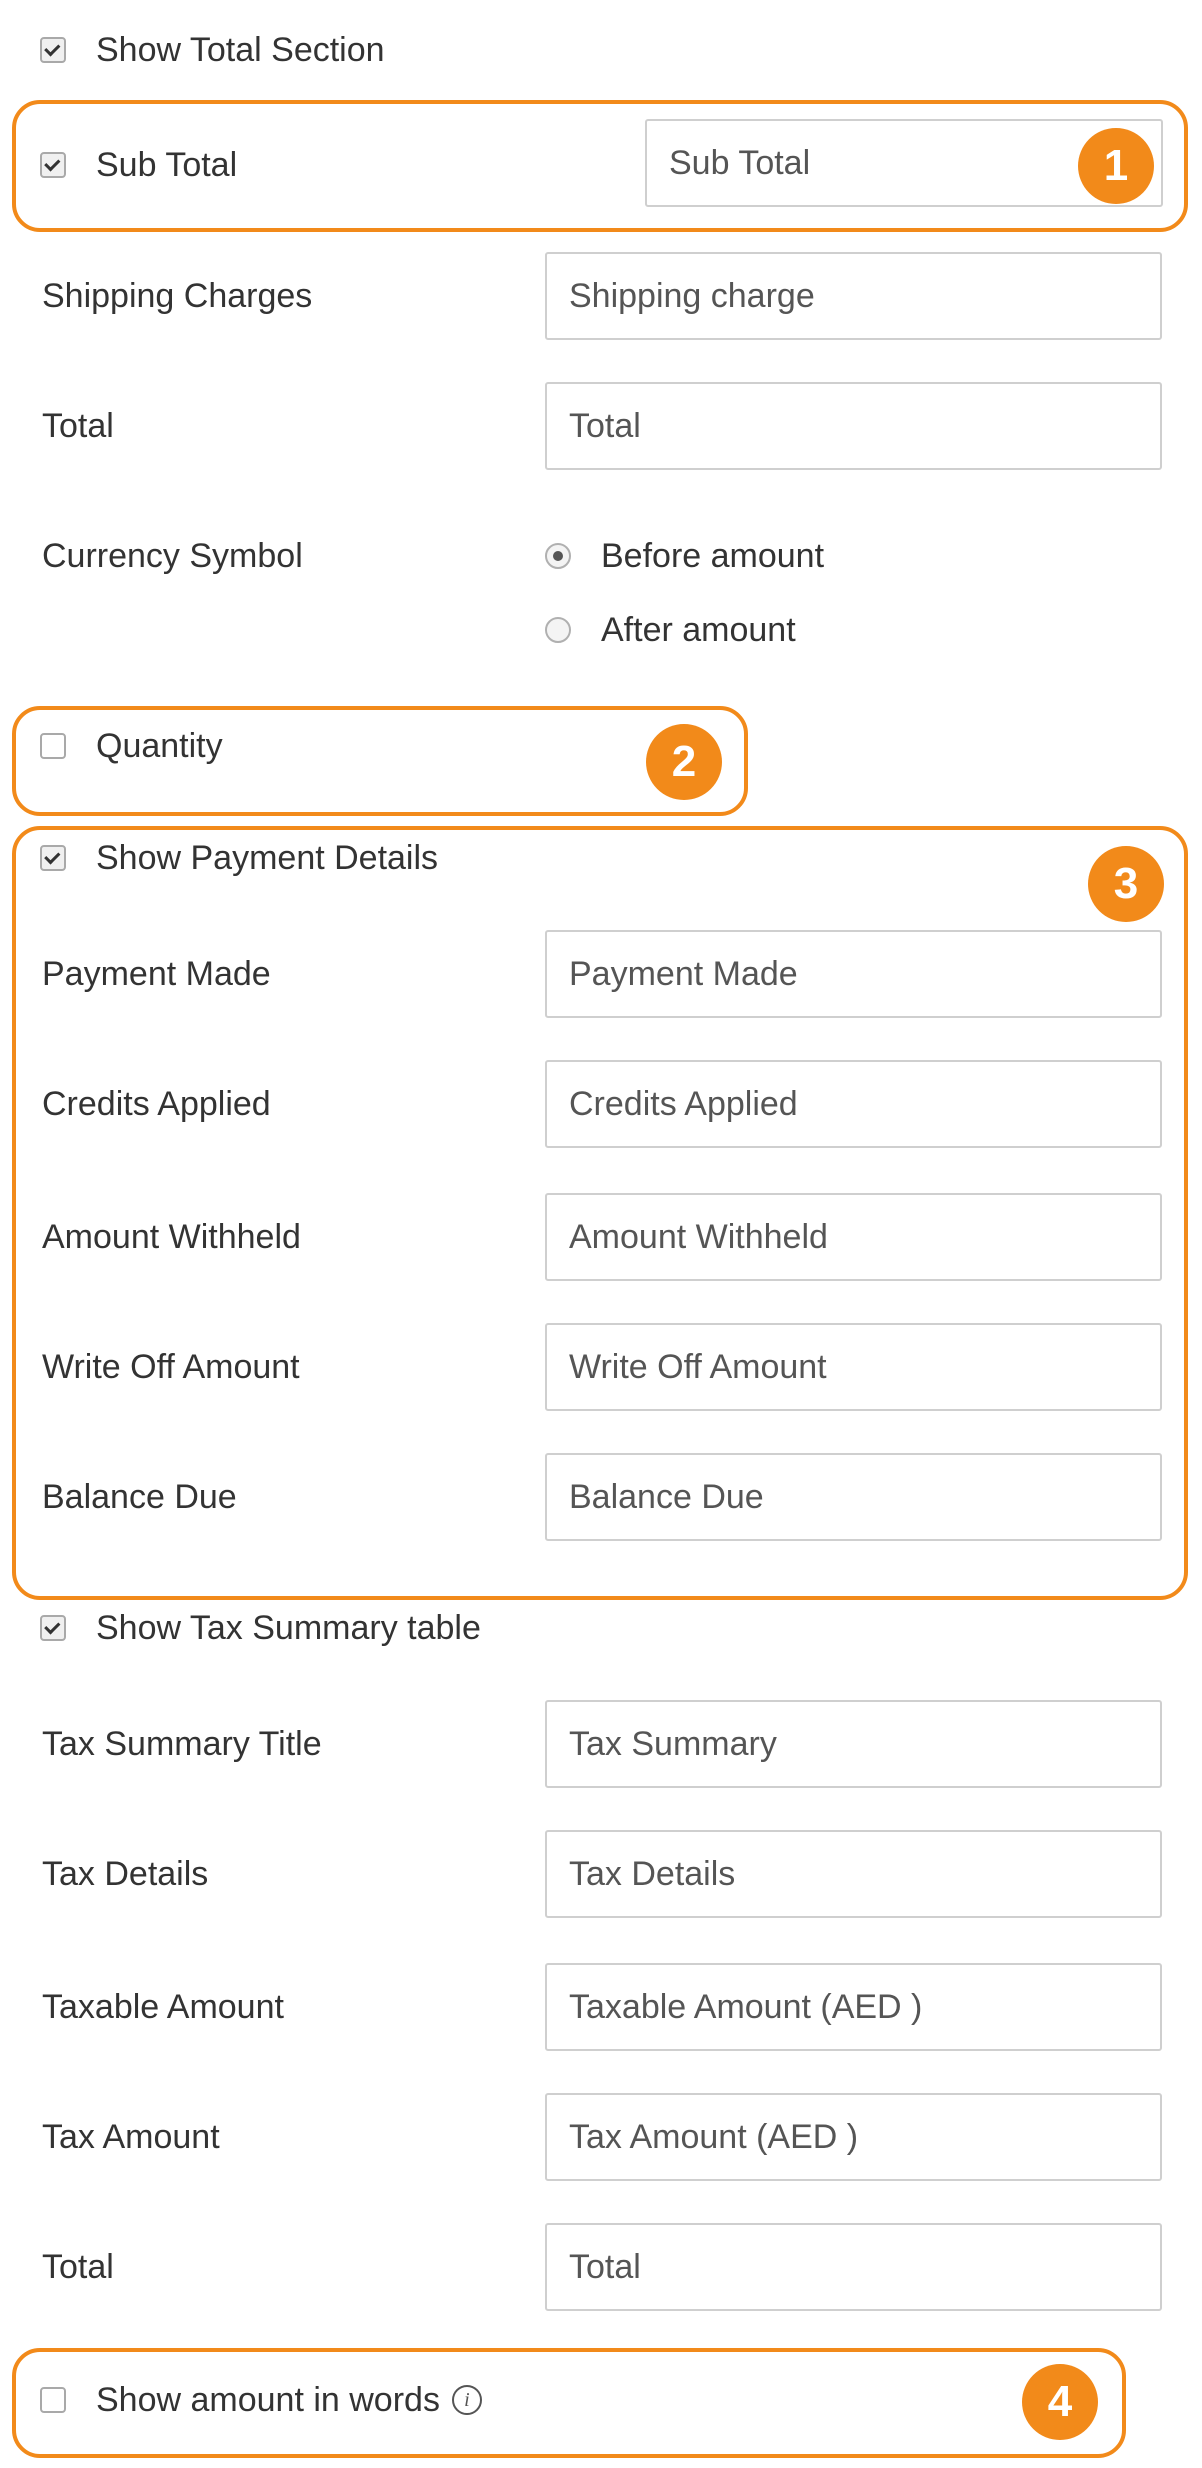 This screenshot has width=1202, height=2468. I want to click on radio-before-amount: Before amount, so click(684, 556).